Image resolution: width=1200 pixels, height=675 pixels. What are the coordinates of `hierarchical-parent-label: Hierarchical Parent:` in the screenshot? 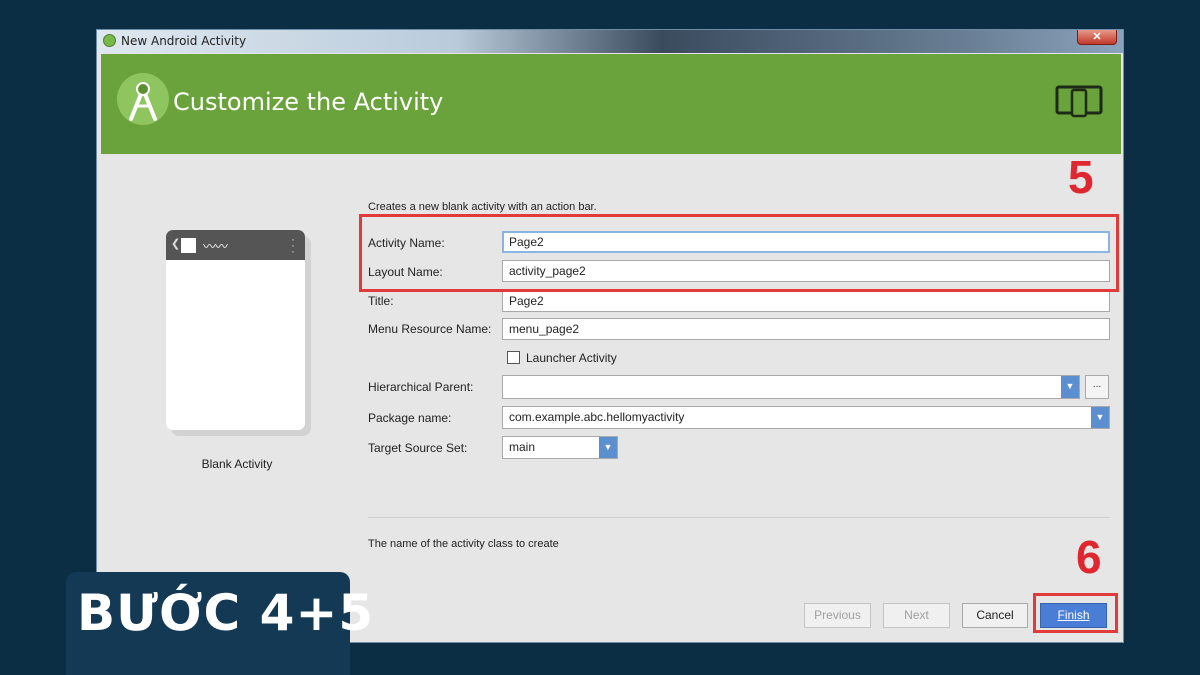 It's located at (421, 387).